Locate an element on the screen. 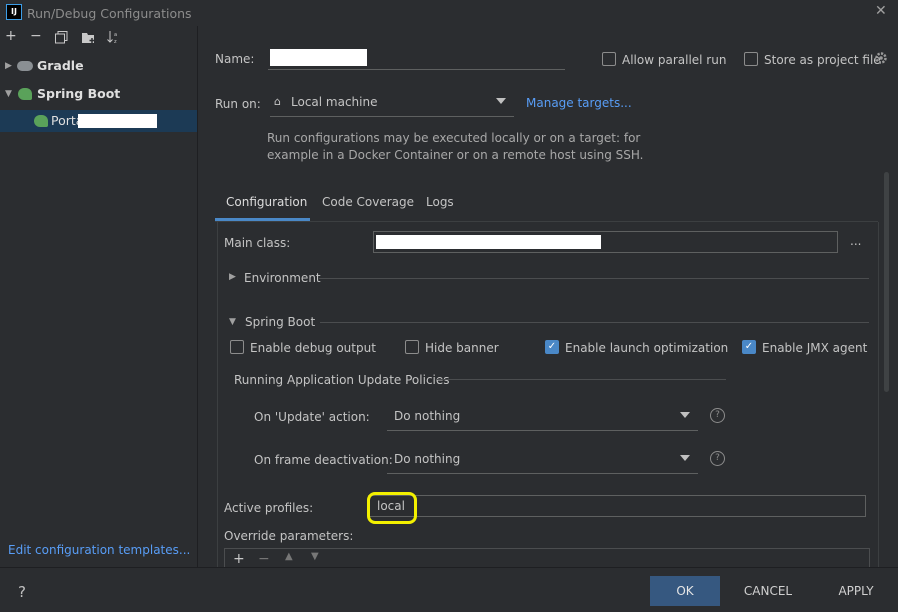 This screenshot has width=898, height=612. tab-logs: Logs is located at coordinates (440, 202).